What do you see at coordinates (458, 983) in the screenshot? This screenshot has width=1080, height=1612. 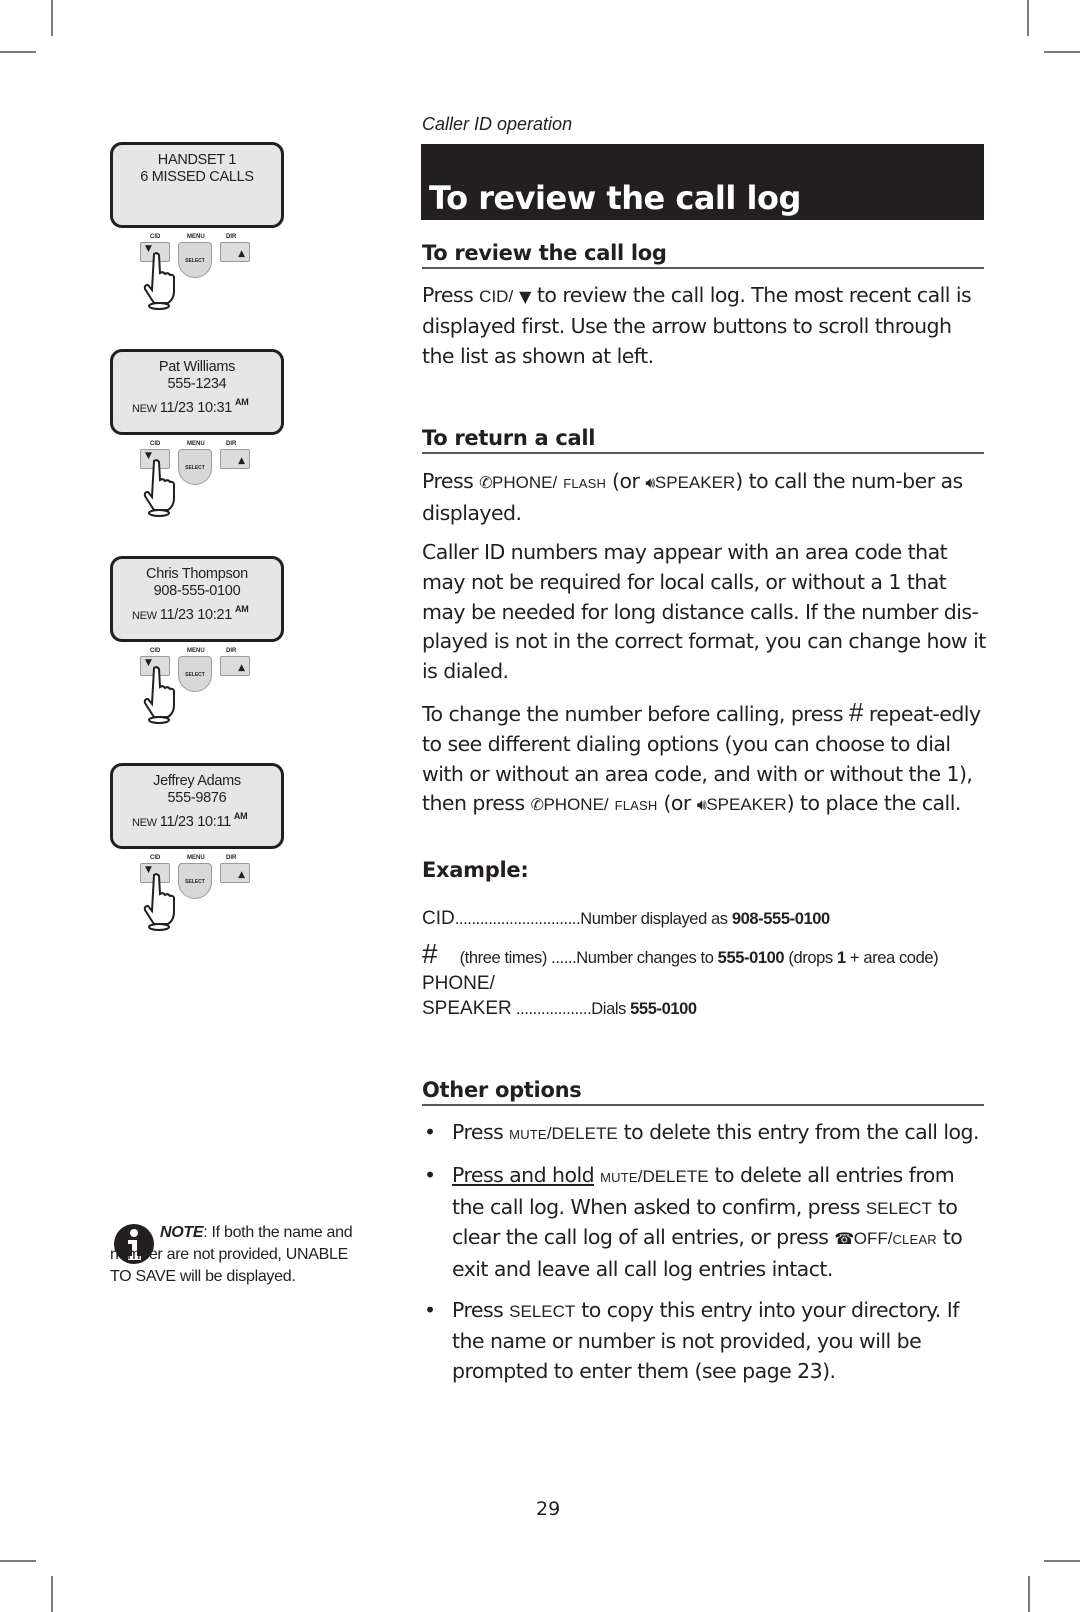 I see `key-name: PHONE/` at bounding box center [458, 983].